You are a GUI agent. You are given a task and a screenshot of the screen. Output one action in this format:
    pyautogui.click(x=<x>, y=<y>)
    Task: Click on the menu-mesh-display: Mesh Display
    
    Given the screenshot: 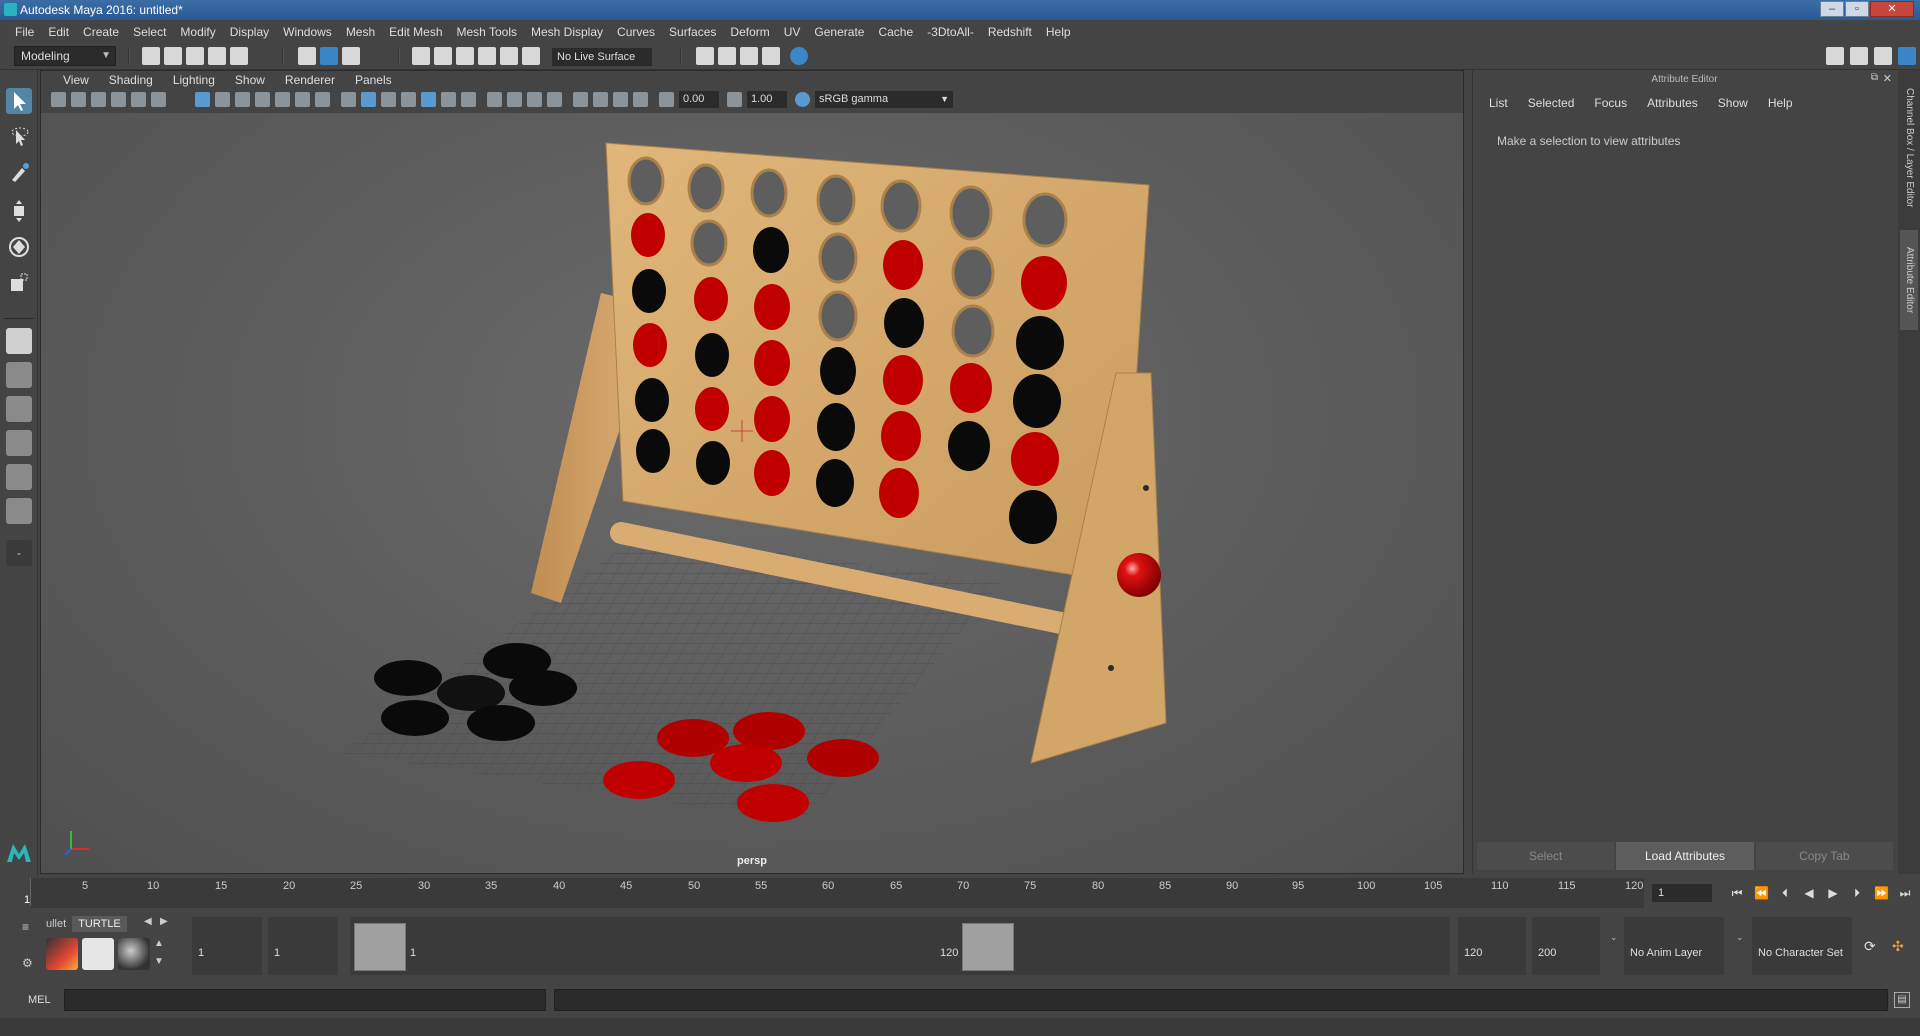 What is the action you would take?
    pyautogui.click(x=567, y=32)
    